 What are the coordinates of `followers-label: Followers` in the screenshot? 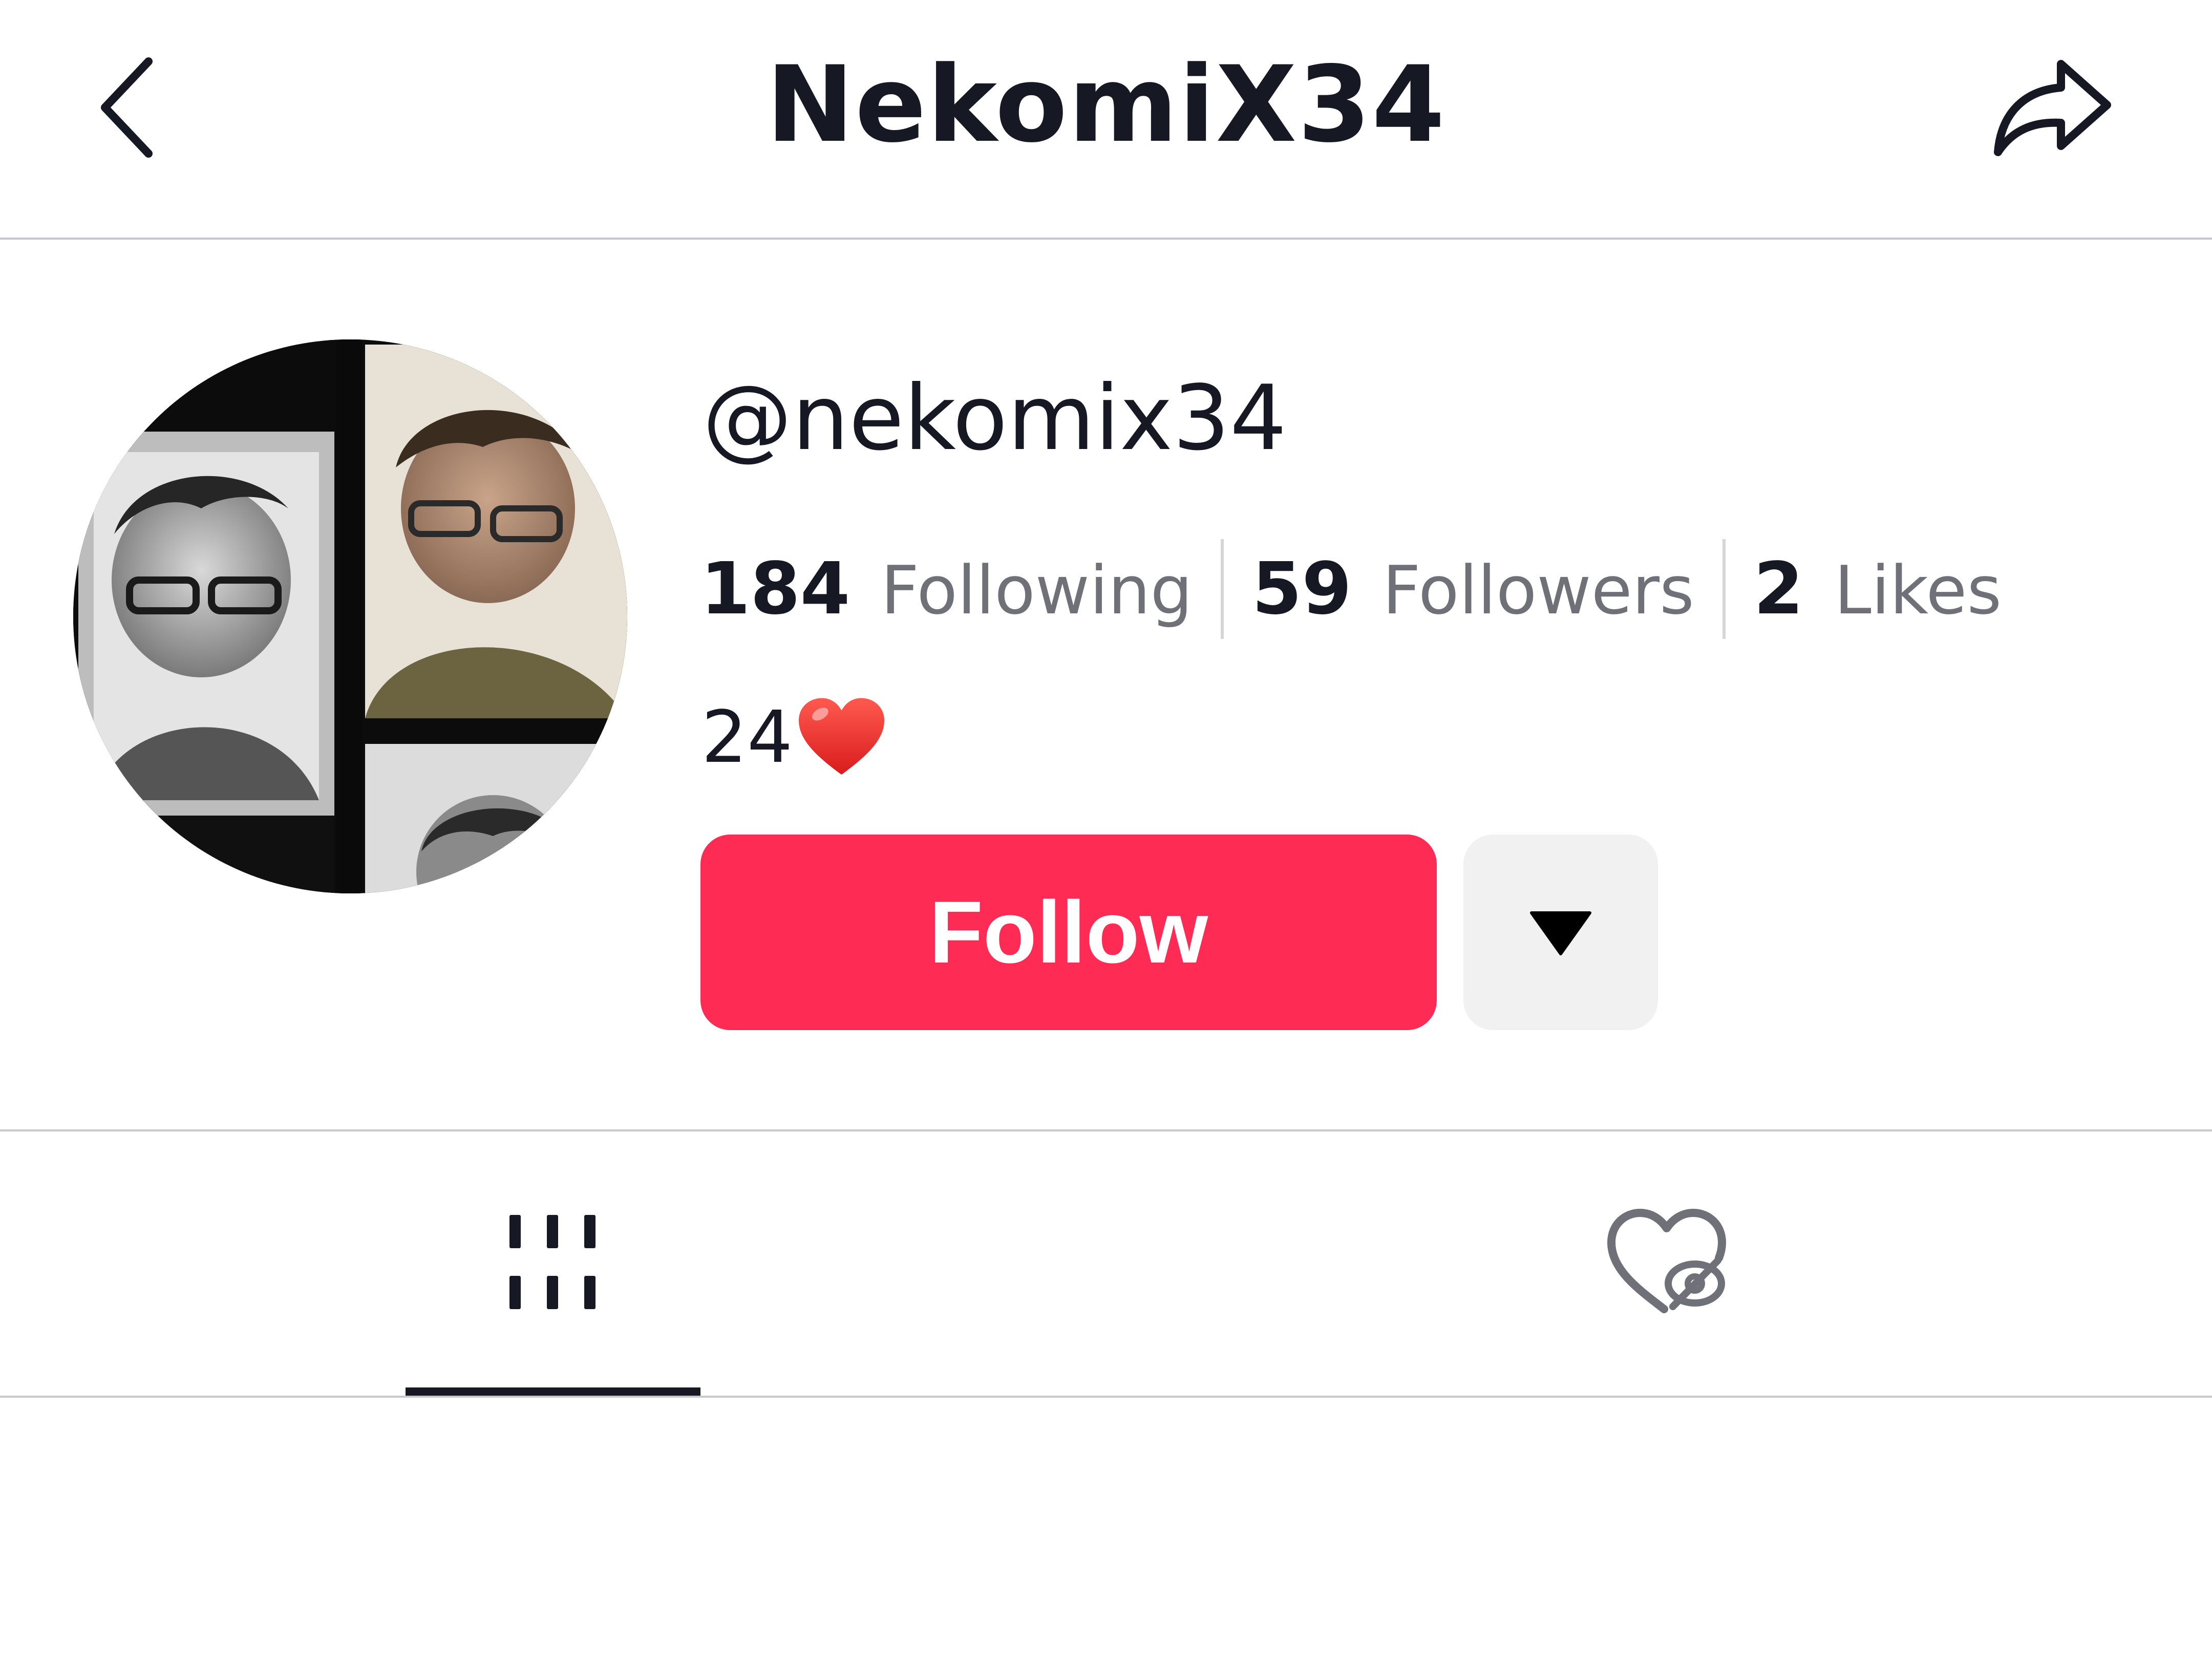 It's located at (1538, 590).